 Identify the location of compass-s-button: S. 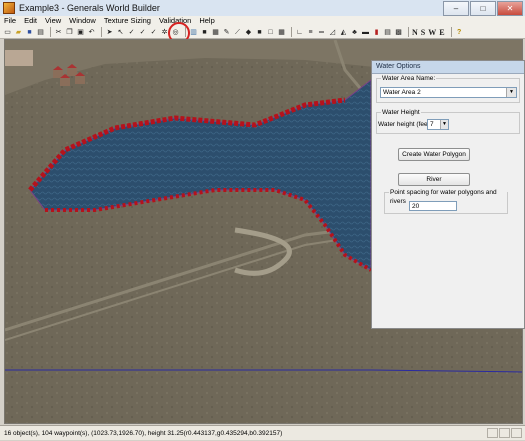
(423, 32).